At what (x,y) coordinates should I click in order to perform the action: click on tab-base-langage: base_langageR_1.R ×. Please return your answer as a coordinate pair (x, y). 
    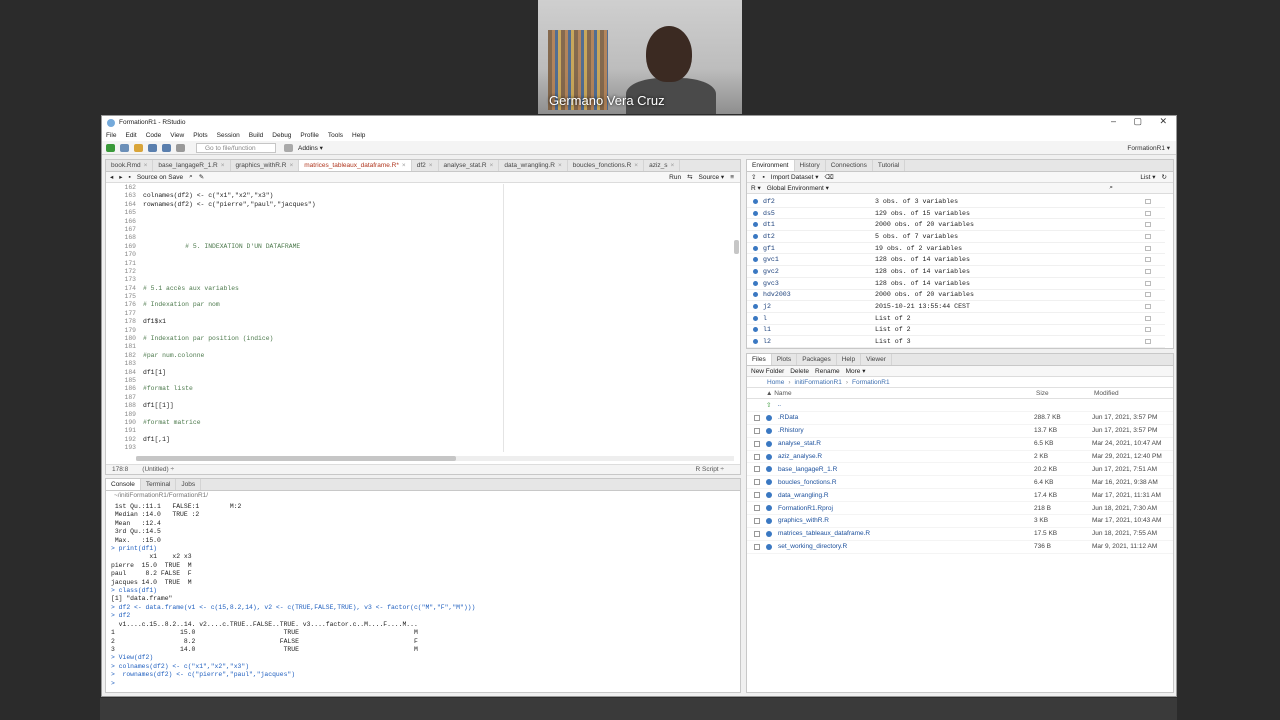
    Looking at the image, I should click on (192, 165).